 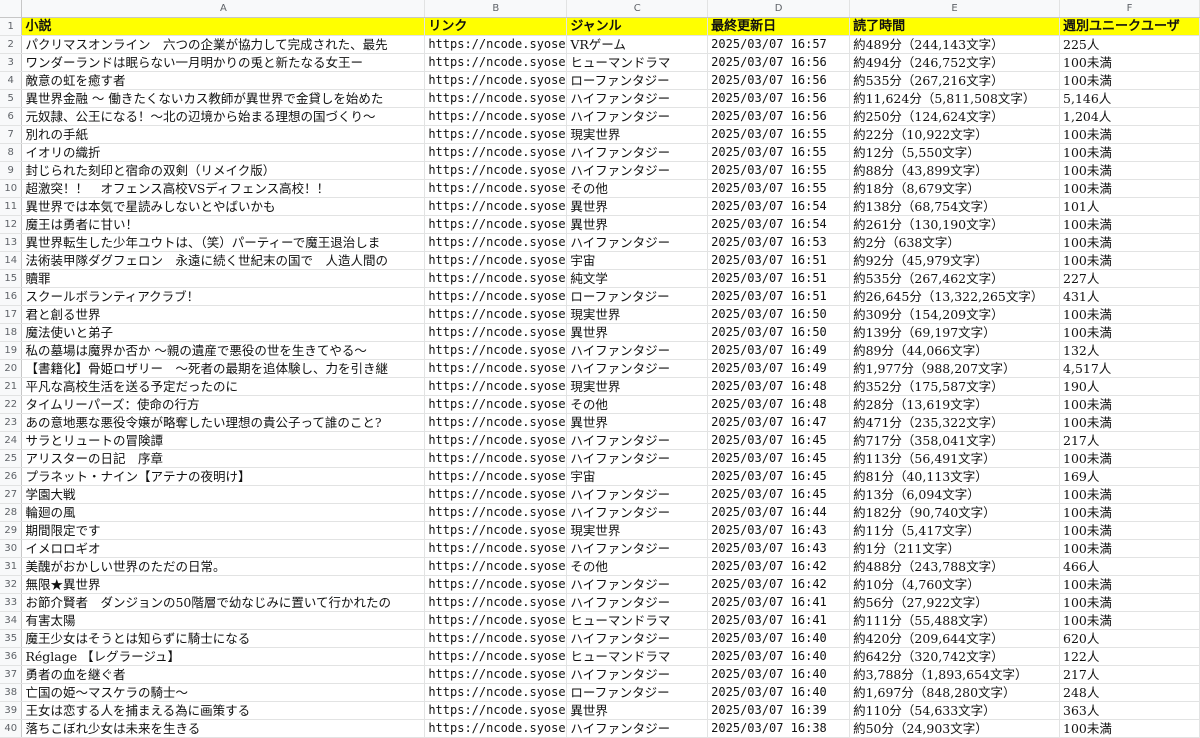 What do you see at coordinates (1129, 566) in the screenshot?
I see `cell-weekly-users: 466人` at bounding box center [1129, 566].